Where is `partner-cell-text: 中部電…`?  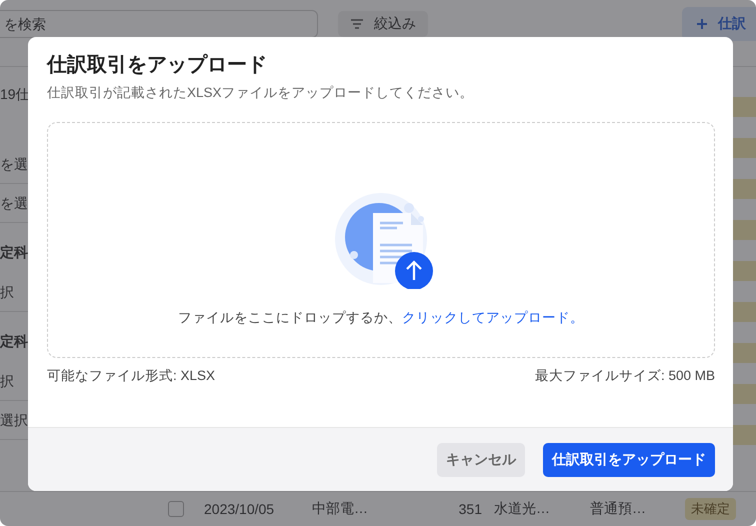
partner-cell-text: 中部電… is located at coordinates (340, 509).